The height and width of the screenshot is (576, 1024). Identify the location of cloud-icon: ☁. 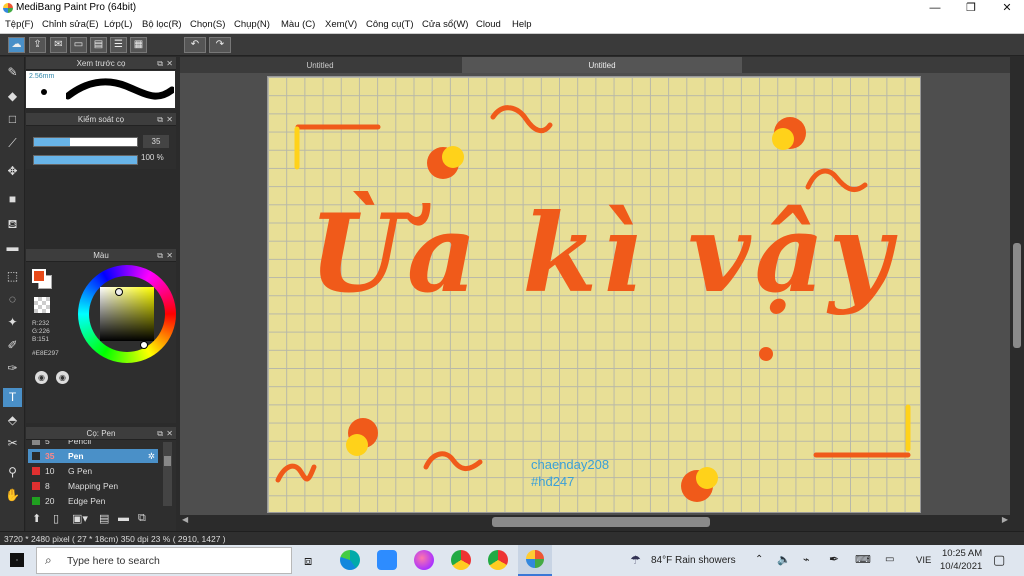
(16, 45).